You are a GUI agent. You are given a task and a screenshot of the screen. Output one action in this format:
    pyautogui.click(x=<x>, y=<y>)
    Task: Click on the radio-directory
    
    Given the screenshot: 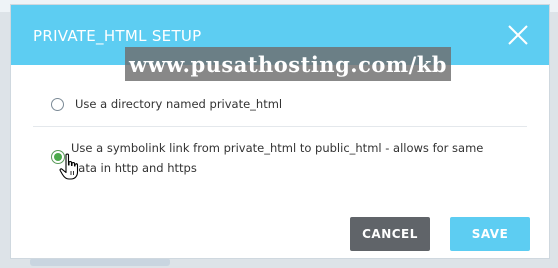 What is the action you would take?
    pyautogui.click(x=57, y=104)
    